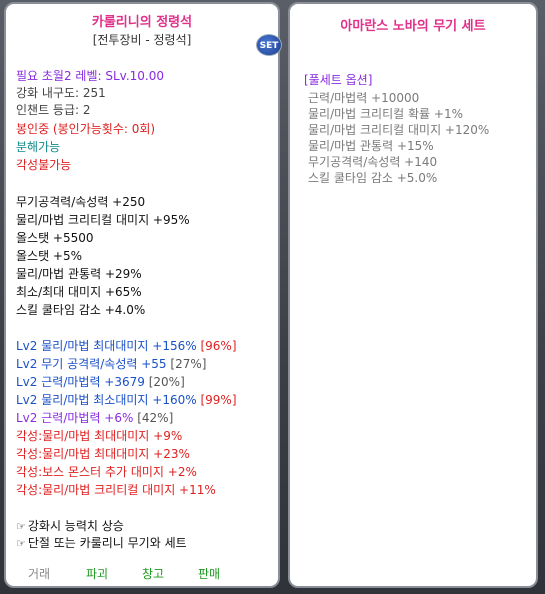 This screenshot has width=545, height=594. What do you see at coordinates (79, 274) in the screenshot?
I see `stat-line: 물리/마법 관통력 +29%` at bounding box center [79, 274].